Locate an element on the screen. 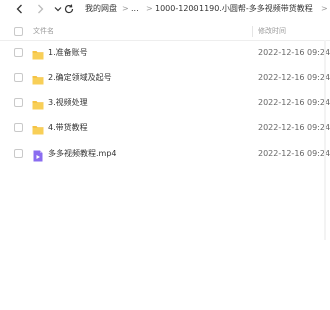 This screenshot has height=310, width=330. file-name: 3.视频处理 is located at coordinates (68, 103).